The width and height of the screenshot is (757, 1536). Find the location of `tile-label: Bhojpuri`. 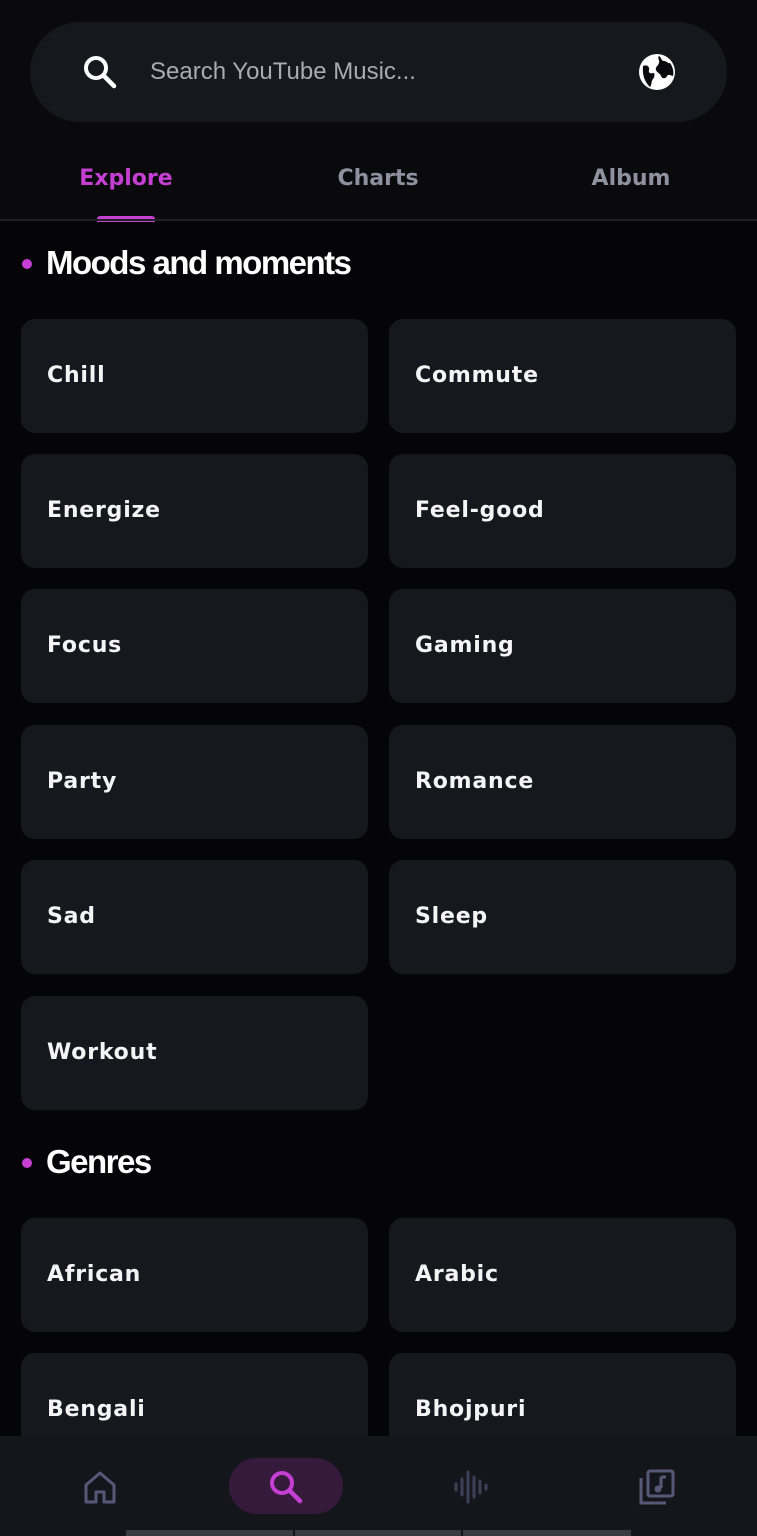

tile-label: Bhojpuri is located at coordinates (471, 1409).